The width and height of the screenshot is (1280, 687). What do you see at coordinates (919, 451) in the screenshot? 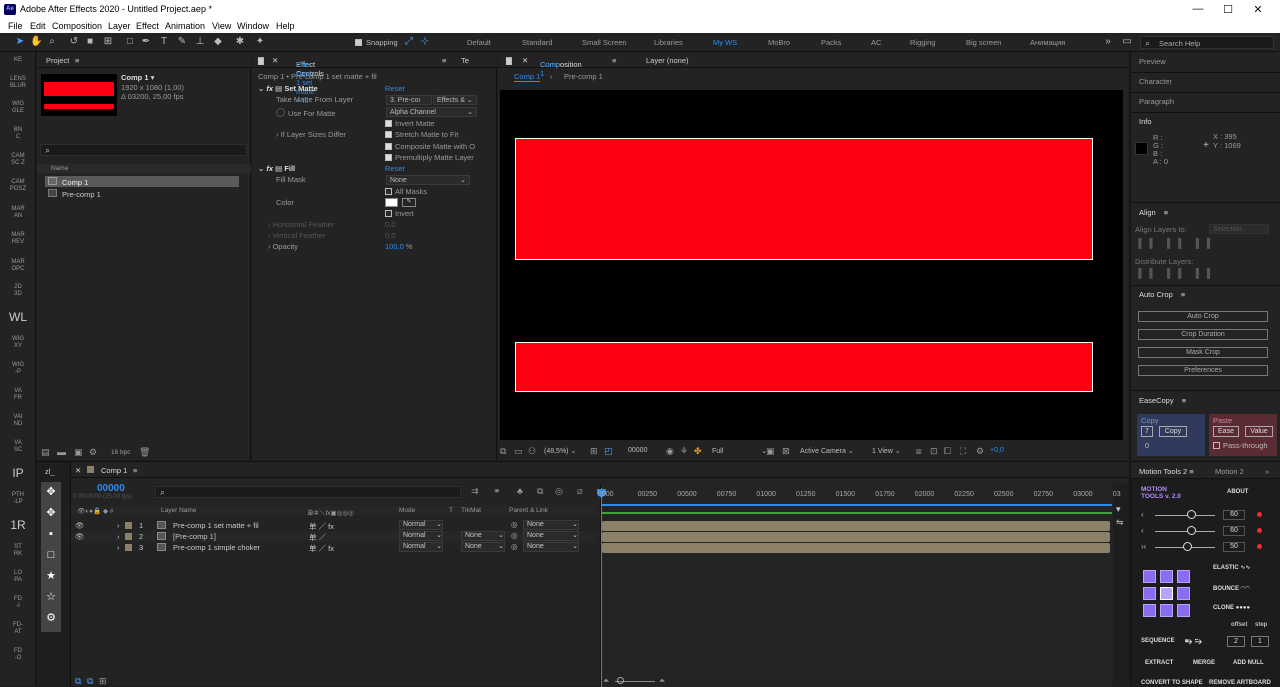
I see `toggle-pixel-icon: ⧈` at bounding box center [919, 451].